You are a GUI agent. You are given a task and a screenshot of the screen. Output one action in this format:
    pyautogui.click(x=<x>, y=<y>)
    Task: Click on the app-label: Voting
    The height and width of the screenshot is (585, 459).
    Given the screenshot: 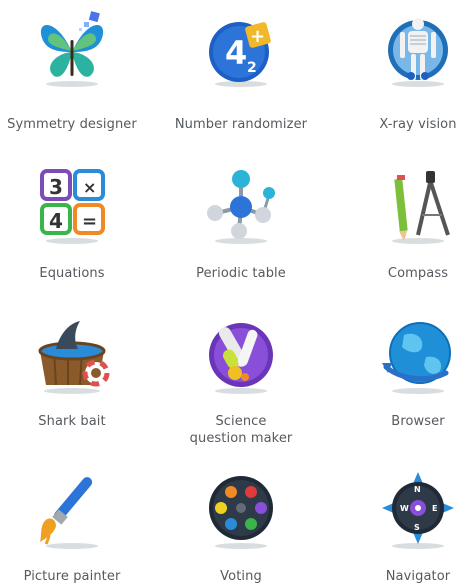 What is the action you would take?
    pyautogui.click(x=241, y=576)
    